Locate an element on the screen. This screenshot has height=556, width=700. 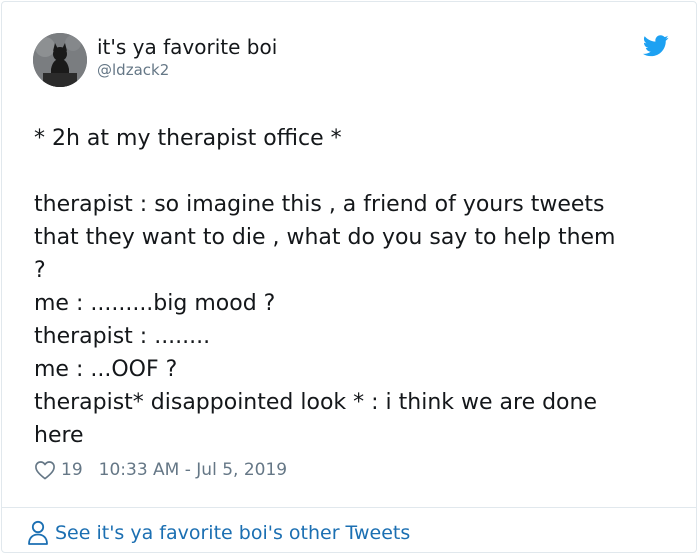
tweet-line: ? is located at coordinates (40, 270).